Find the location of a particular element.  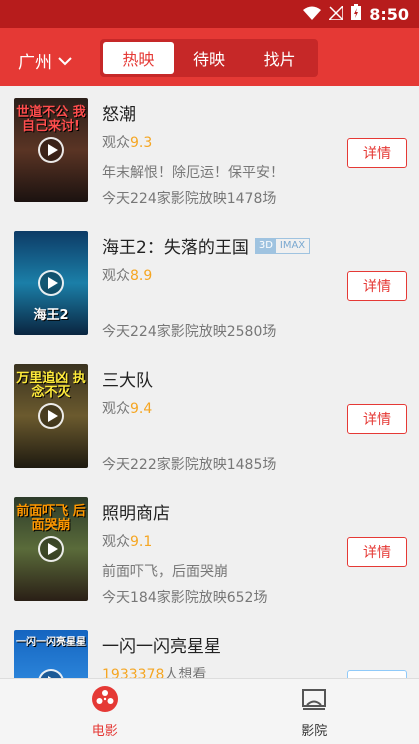

movie-score: 观众9.3 is located at coordinates (127, 142).